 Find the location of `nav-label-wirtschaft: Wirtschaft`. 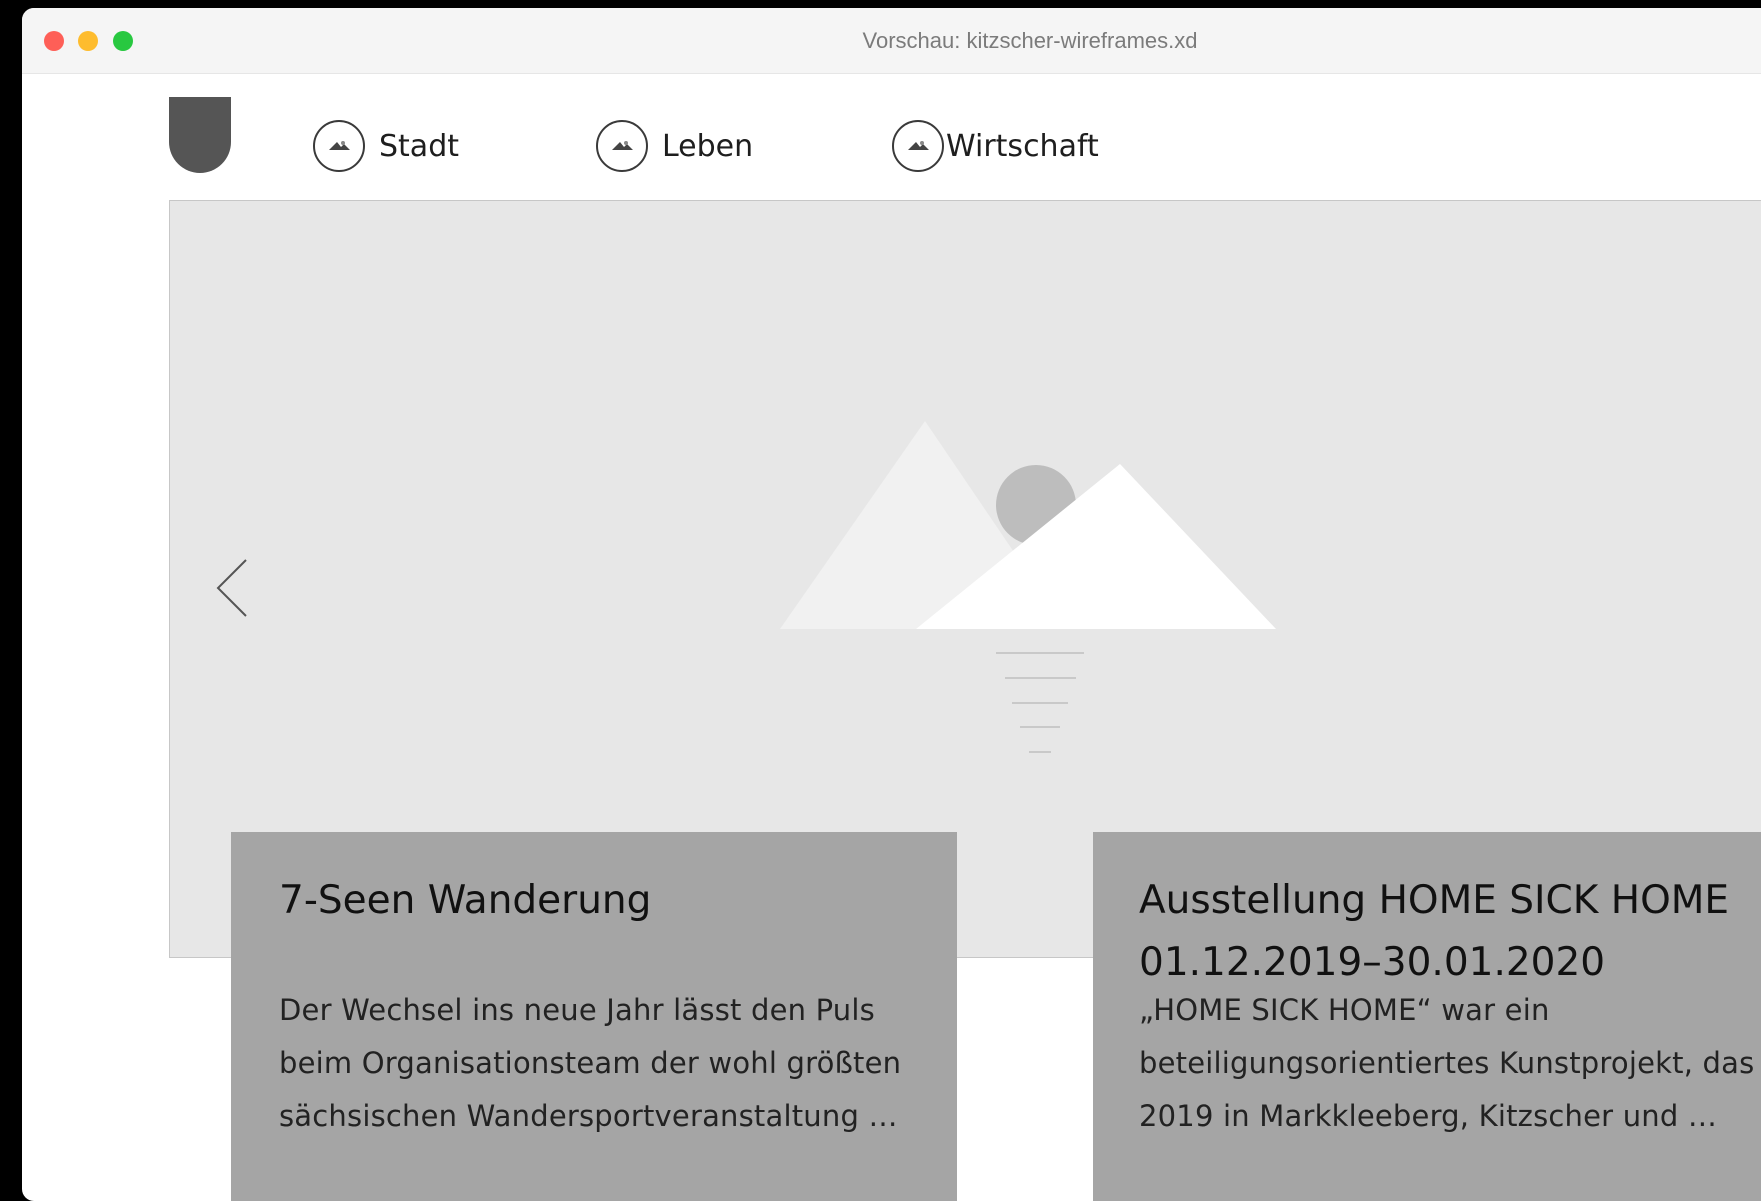

nav-label-wirtschaft: Wirtschaft is located at coordinates (1022, 146).